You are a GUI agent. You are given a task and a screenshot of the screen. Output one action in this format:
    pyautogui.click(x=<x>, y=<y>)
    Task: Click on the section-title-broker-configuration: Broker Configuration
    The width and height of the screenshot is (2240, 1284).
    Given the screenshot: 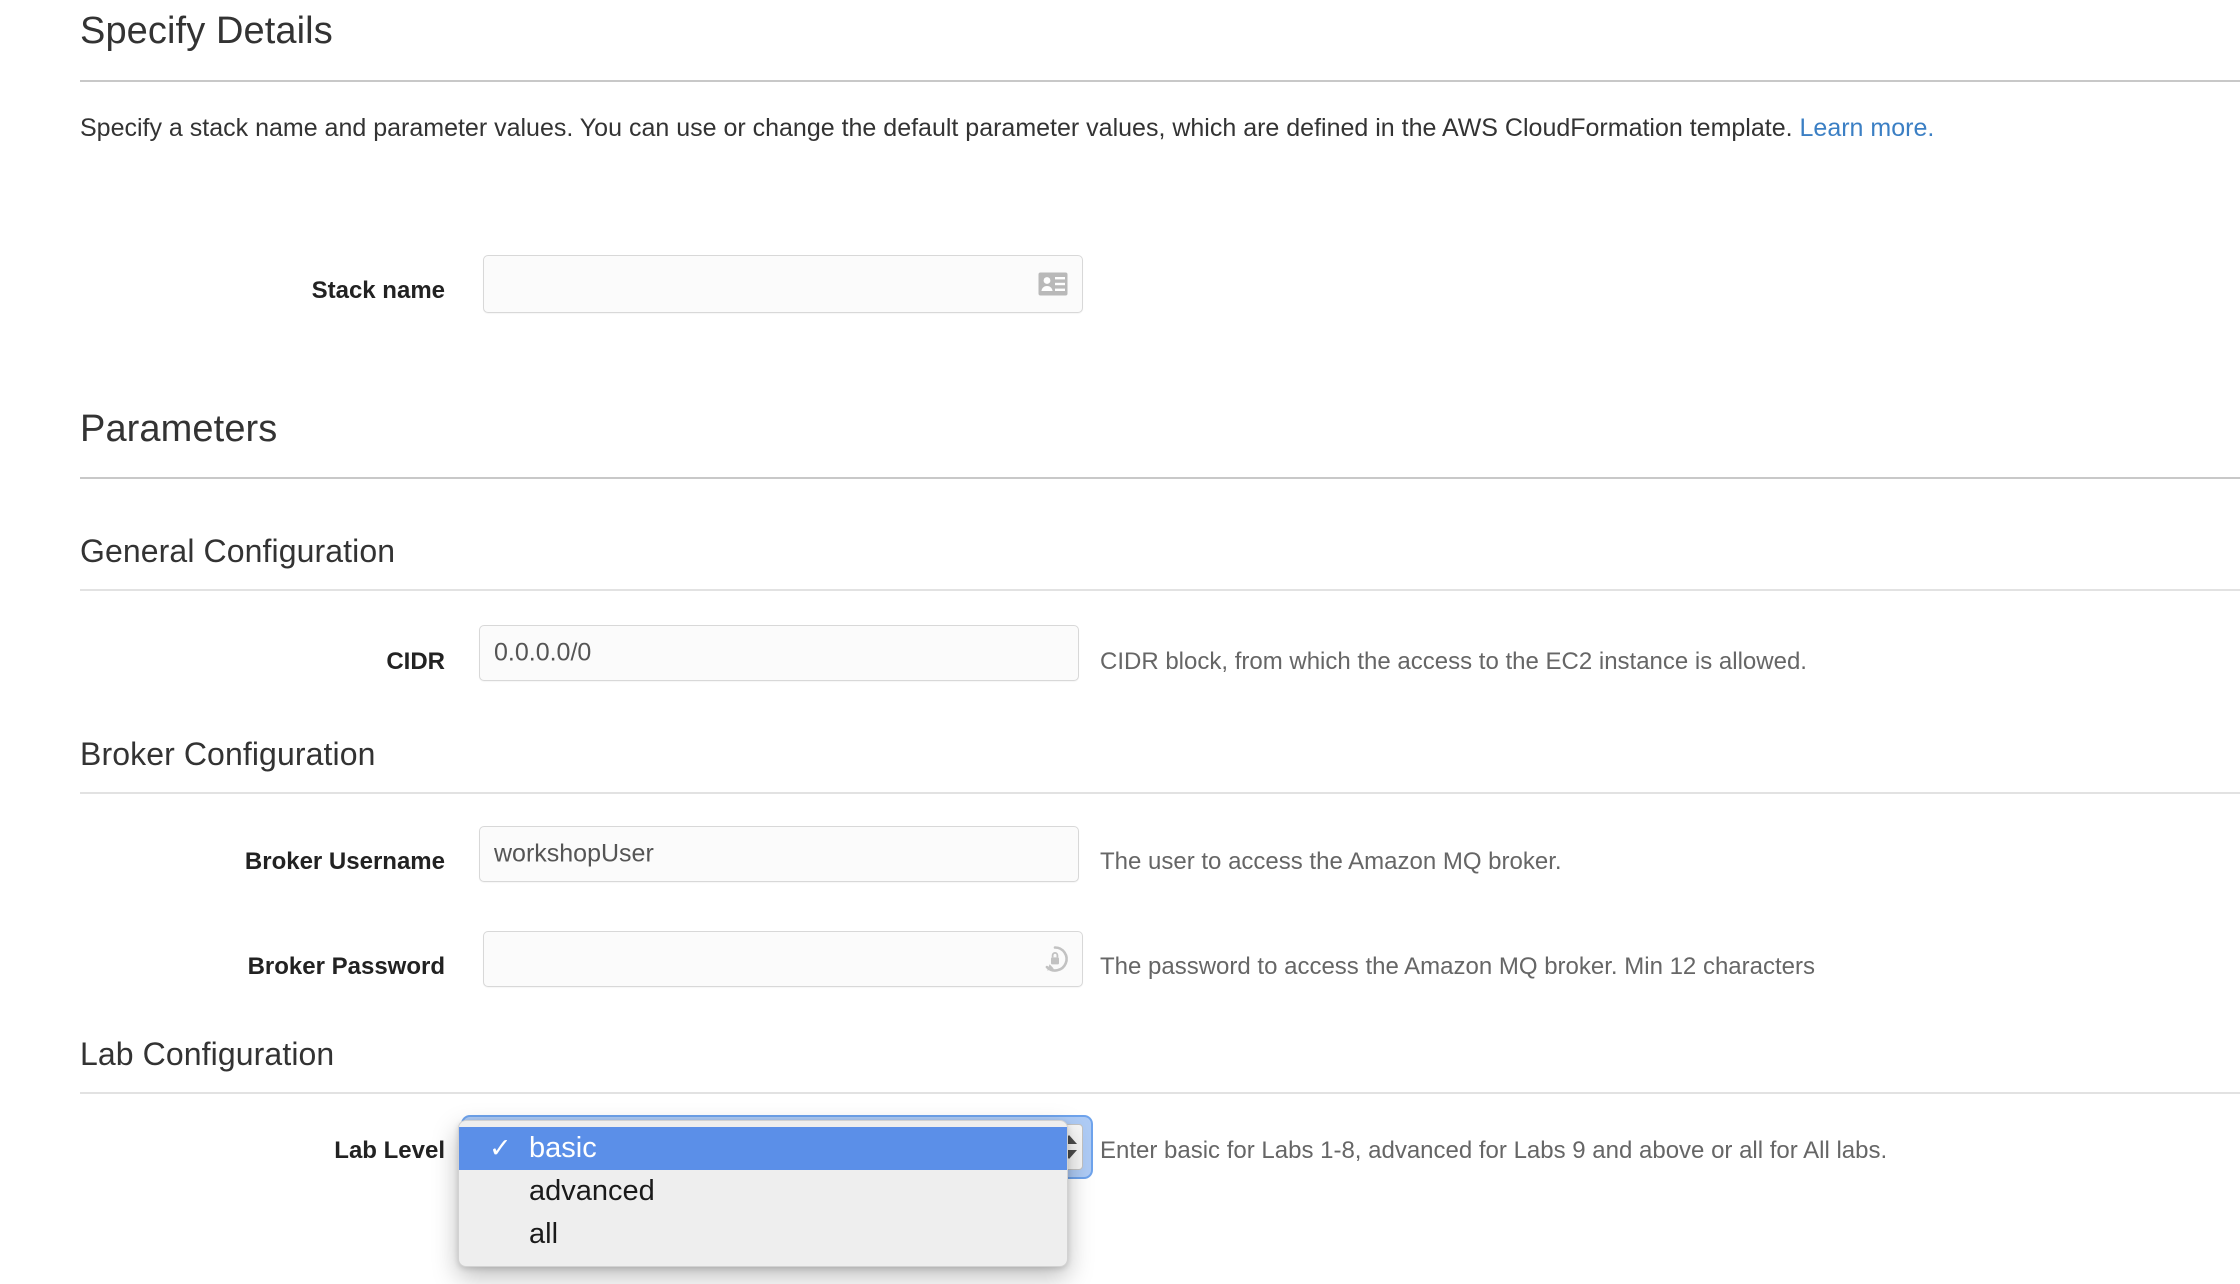 What is the action you would take?
    pyautogui.click(x=228, y=754)
    